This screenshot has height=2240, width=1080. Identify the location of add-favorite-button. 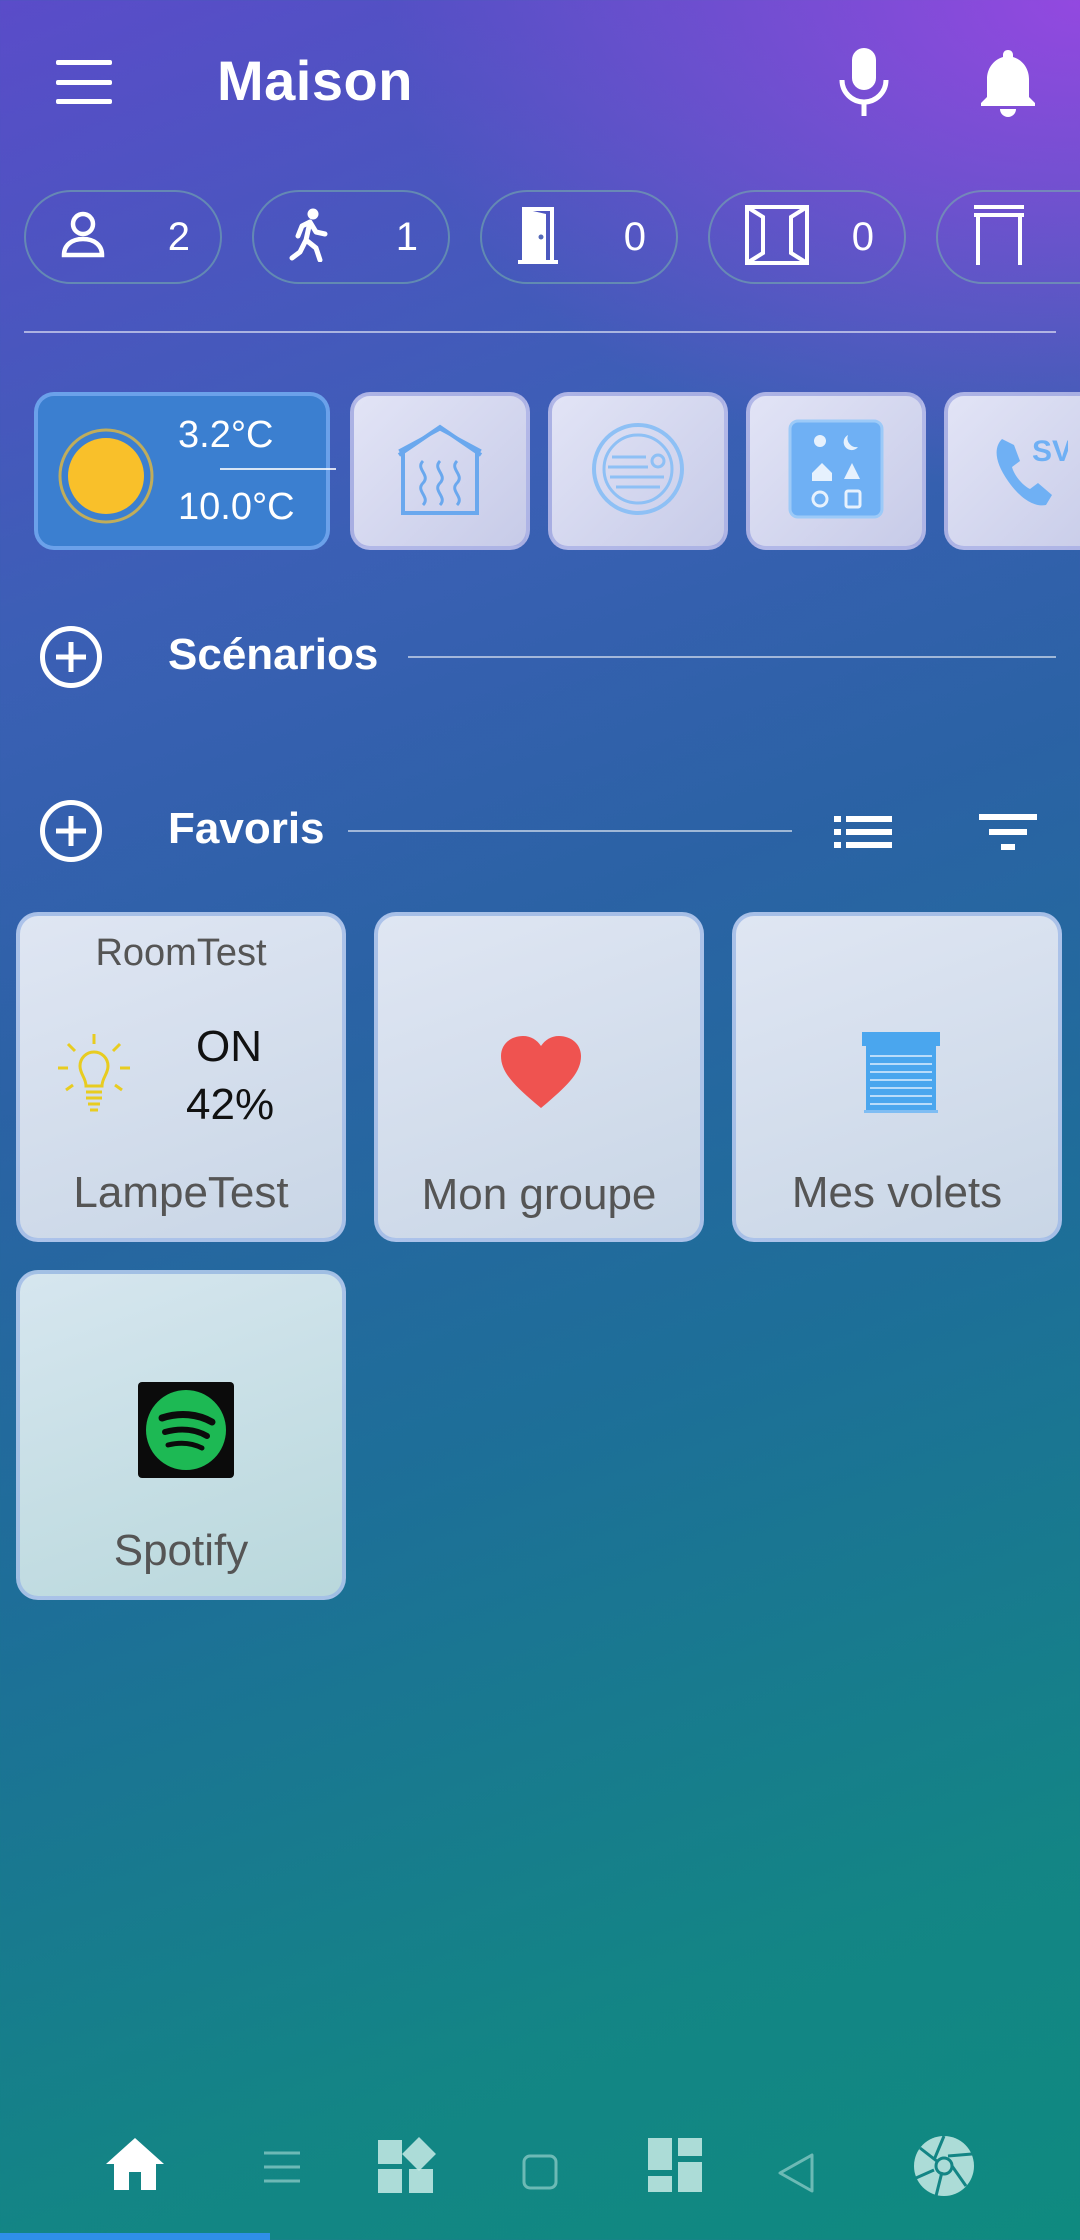
(71, 831).